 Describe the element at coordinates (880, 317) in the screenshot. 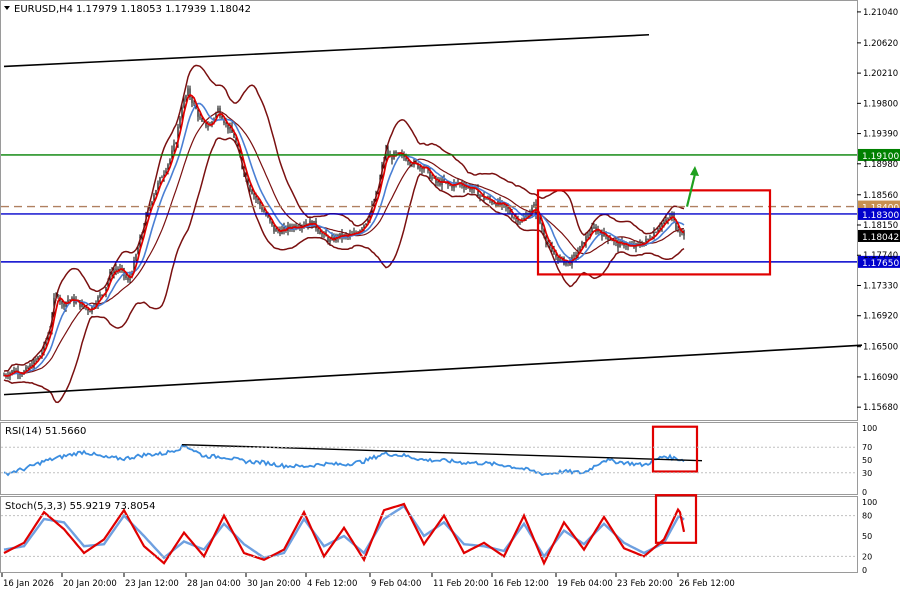

I see `price-tick-label: 1.16920` at that location.